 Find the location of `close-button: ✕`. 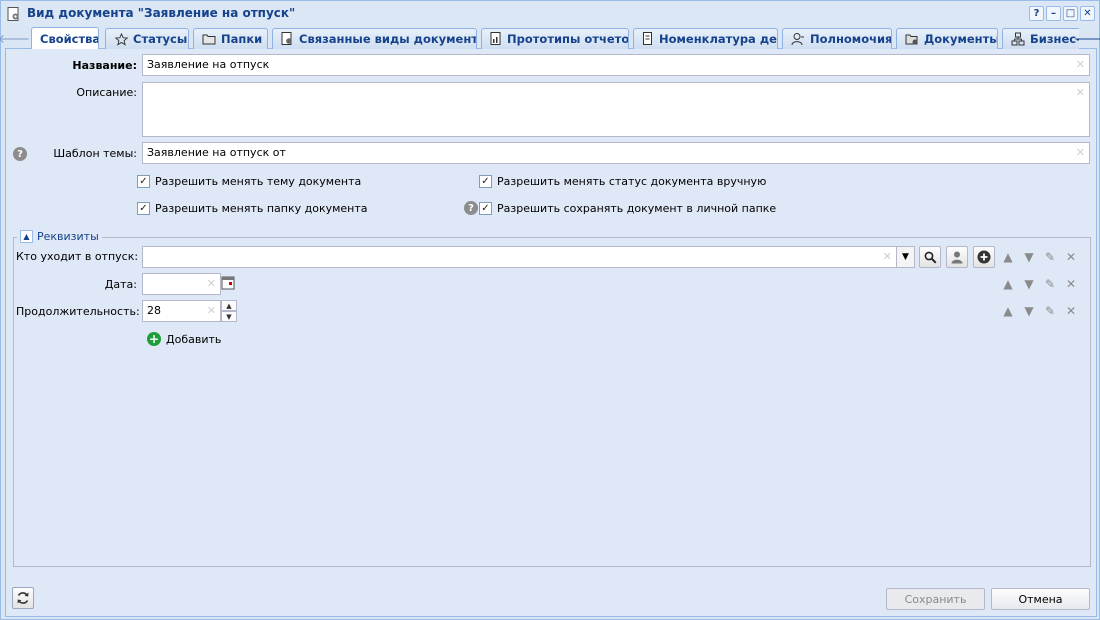

close-button: ✕ is located at coordinates (1087, 13).